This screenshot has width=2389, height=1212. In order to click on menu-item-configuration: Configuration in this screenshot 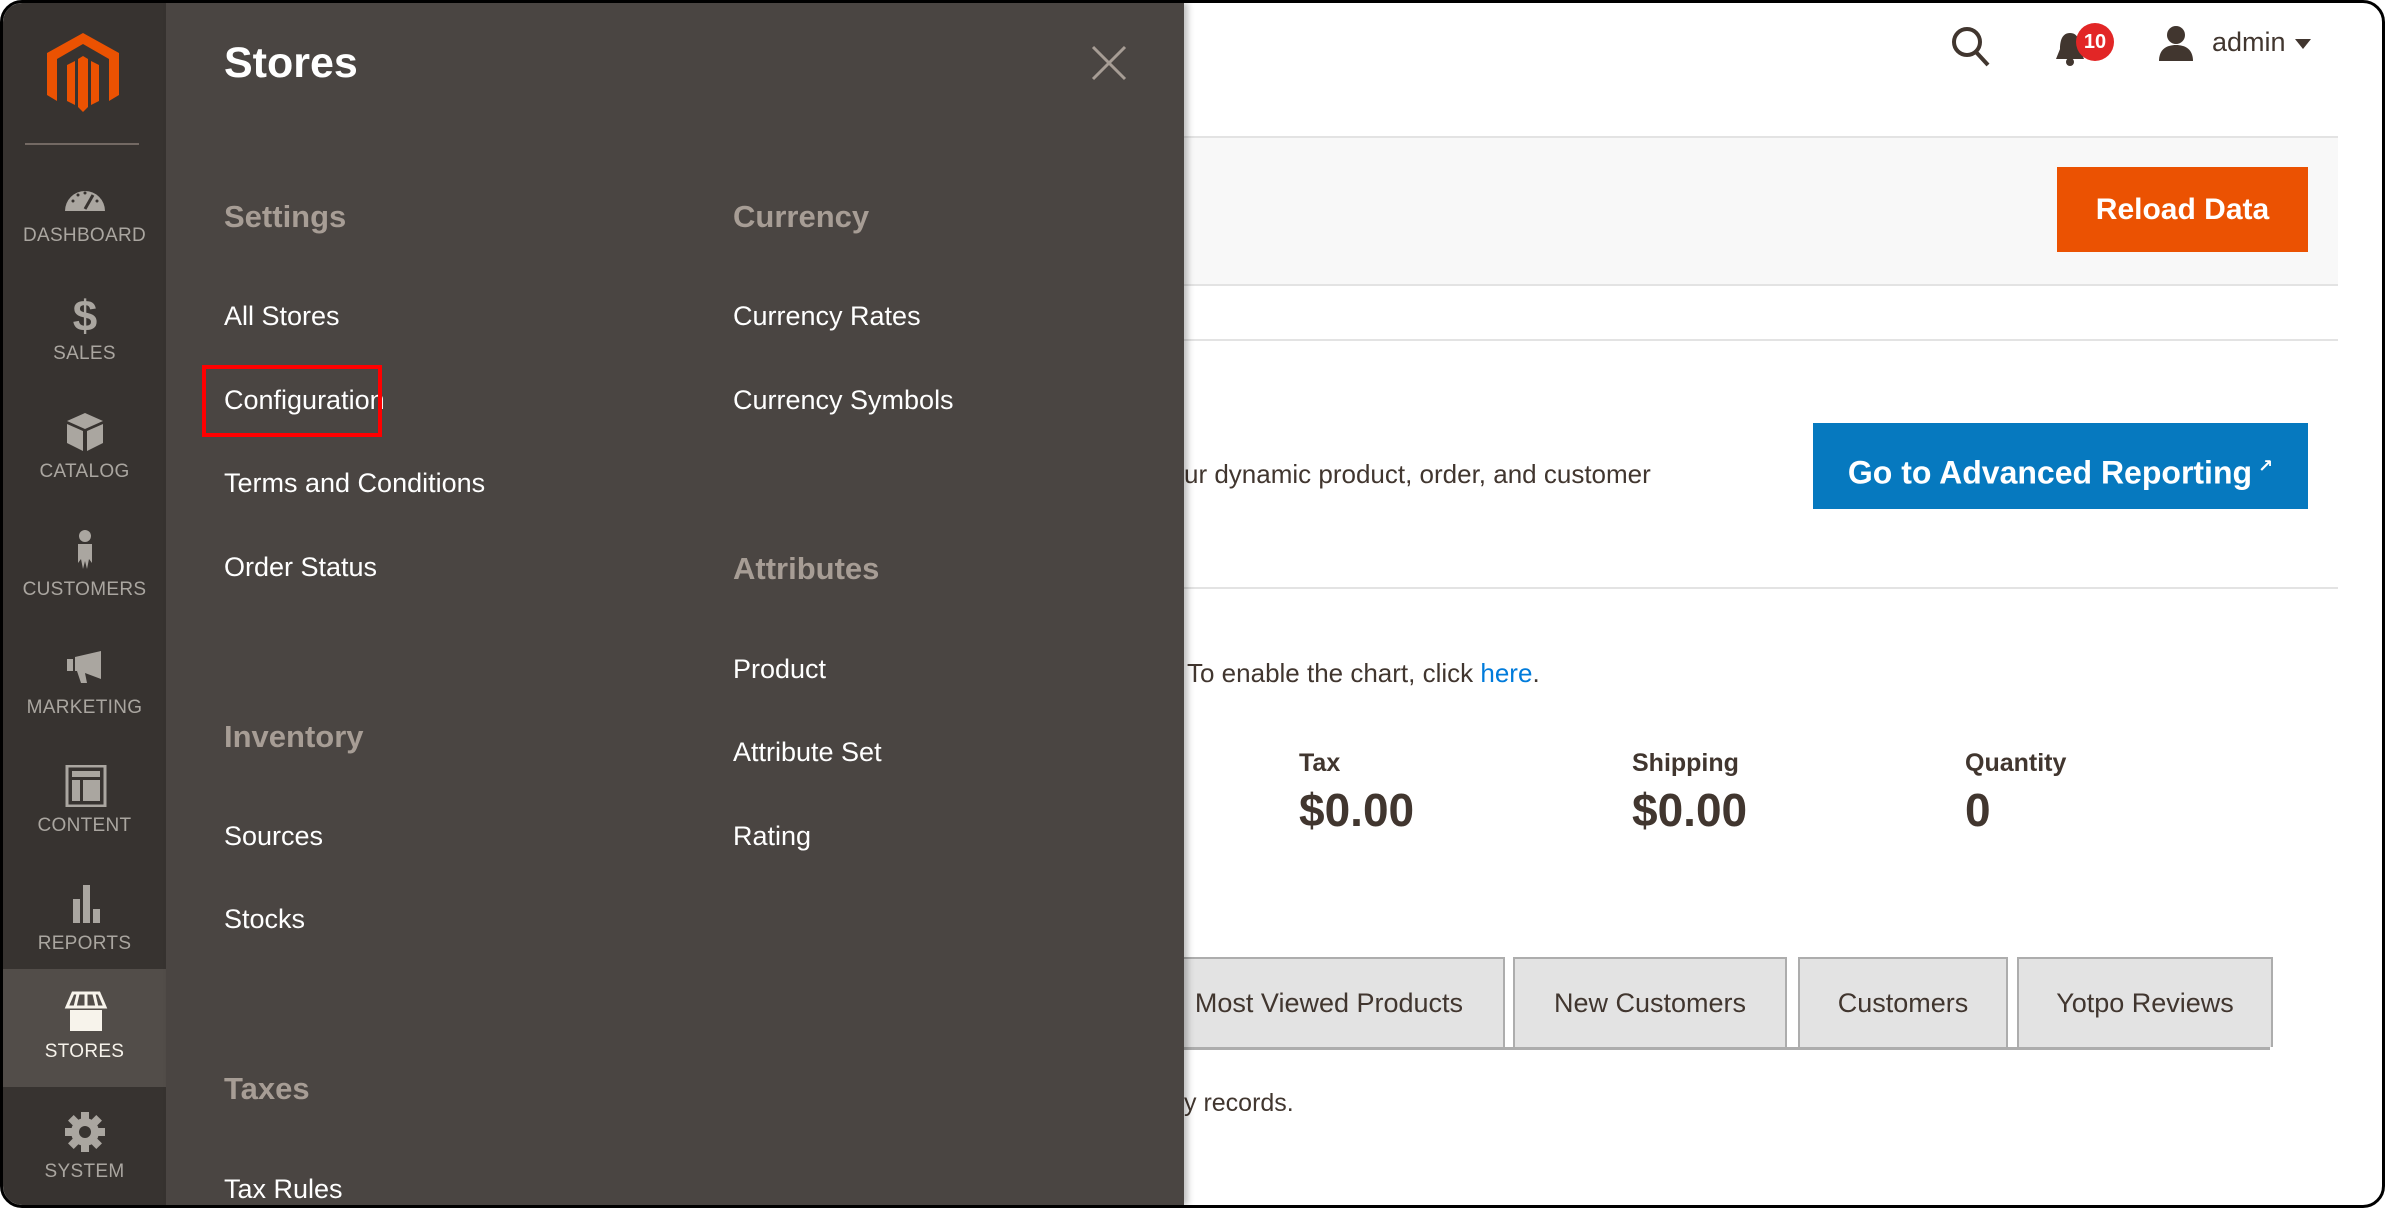, I will do `click(304, 400)`.